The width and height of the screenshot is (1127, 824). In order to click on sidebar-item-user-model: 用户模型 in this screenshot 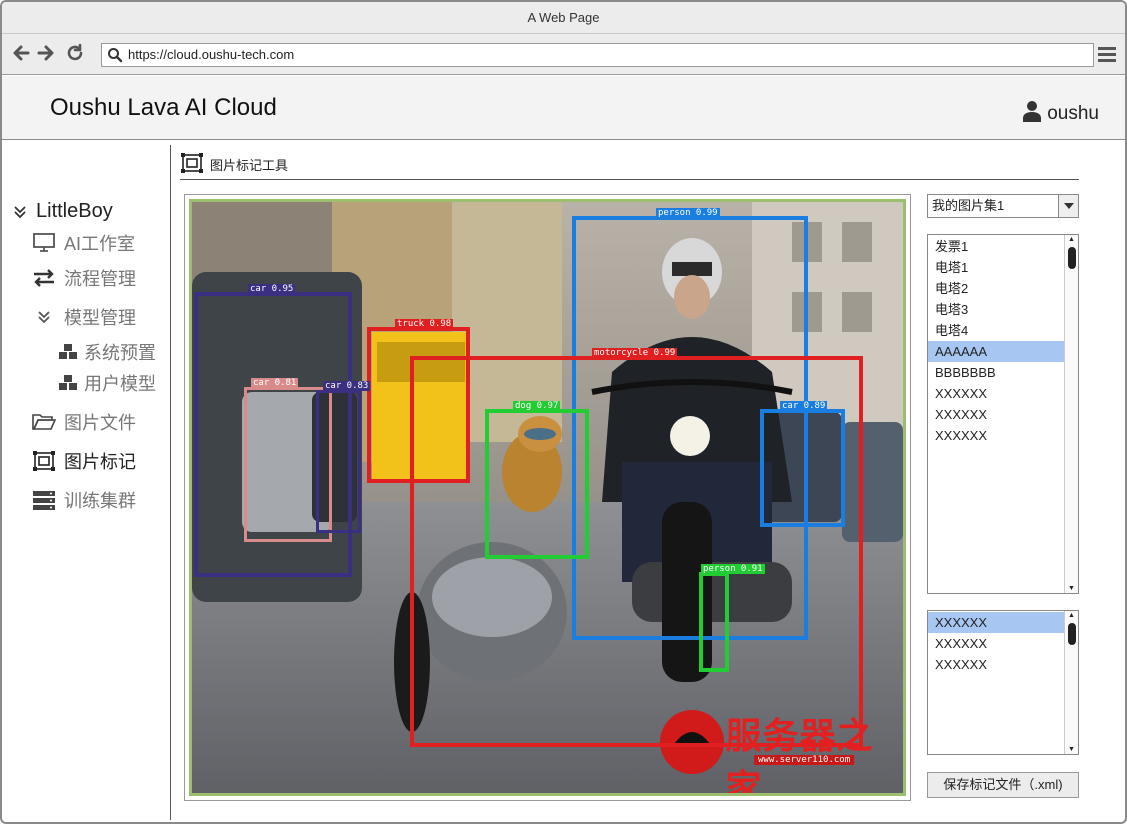, I will do `click(106, 383)`.